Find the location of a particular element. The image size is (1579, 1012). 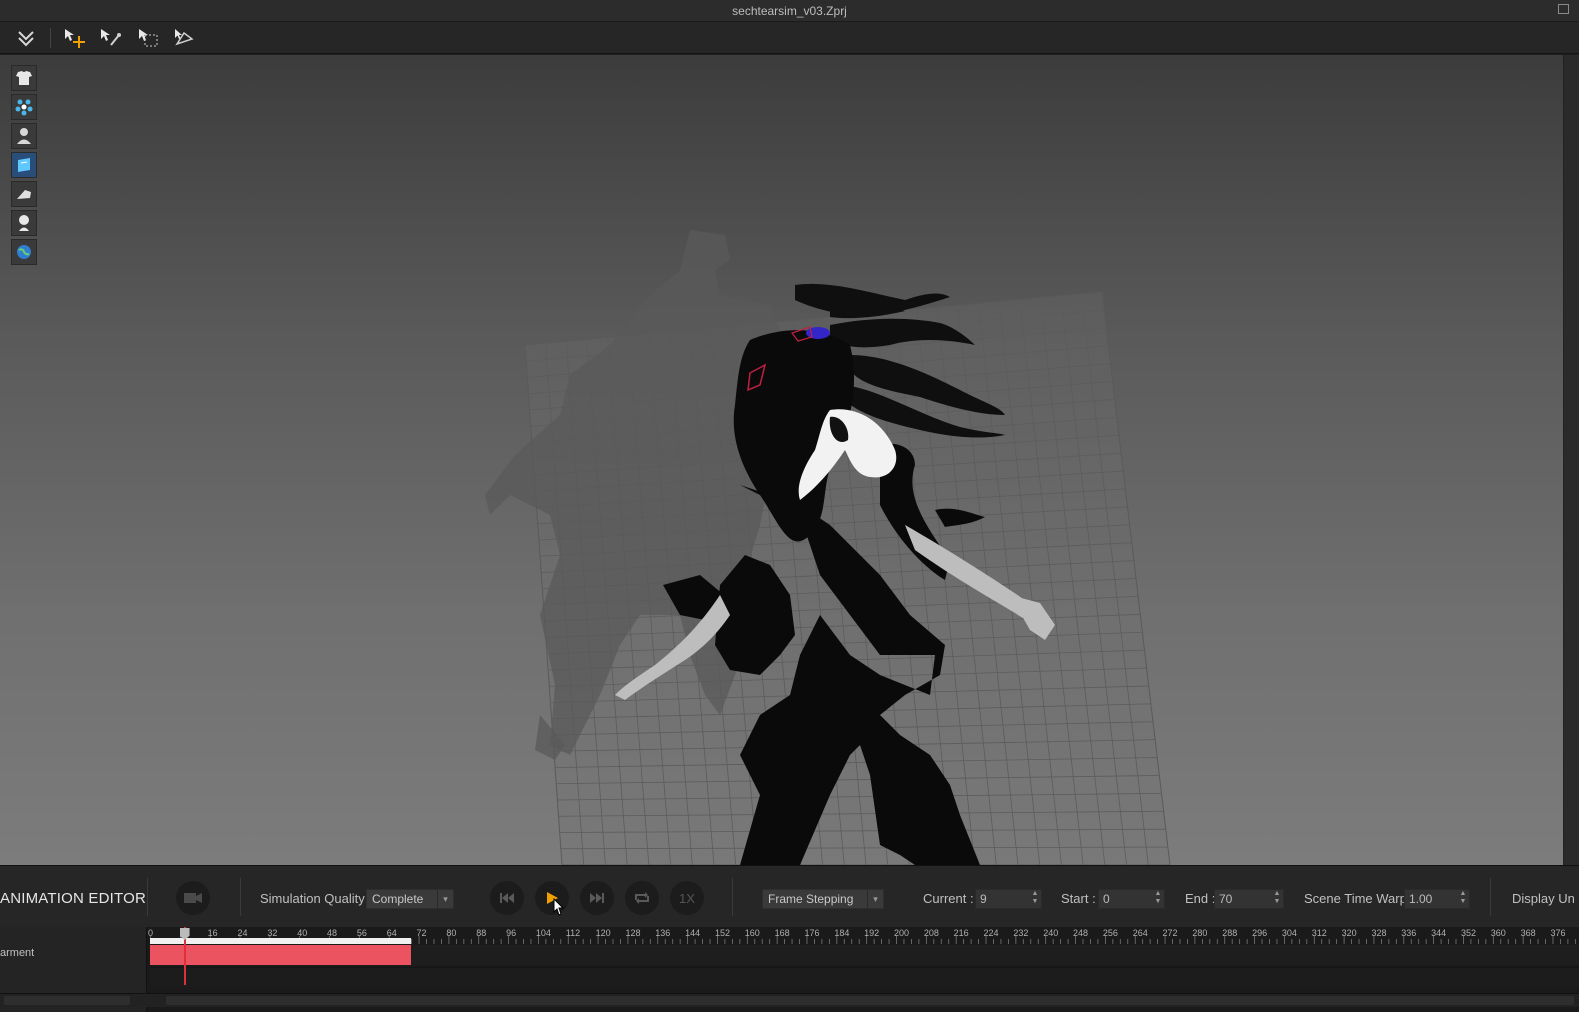

simulation-quality-value: Complete is located at coordinates (398, 899).